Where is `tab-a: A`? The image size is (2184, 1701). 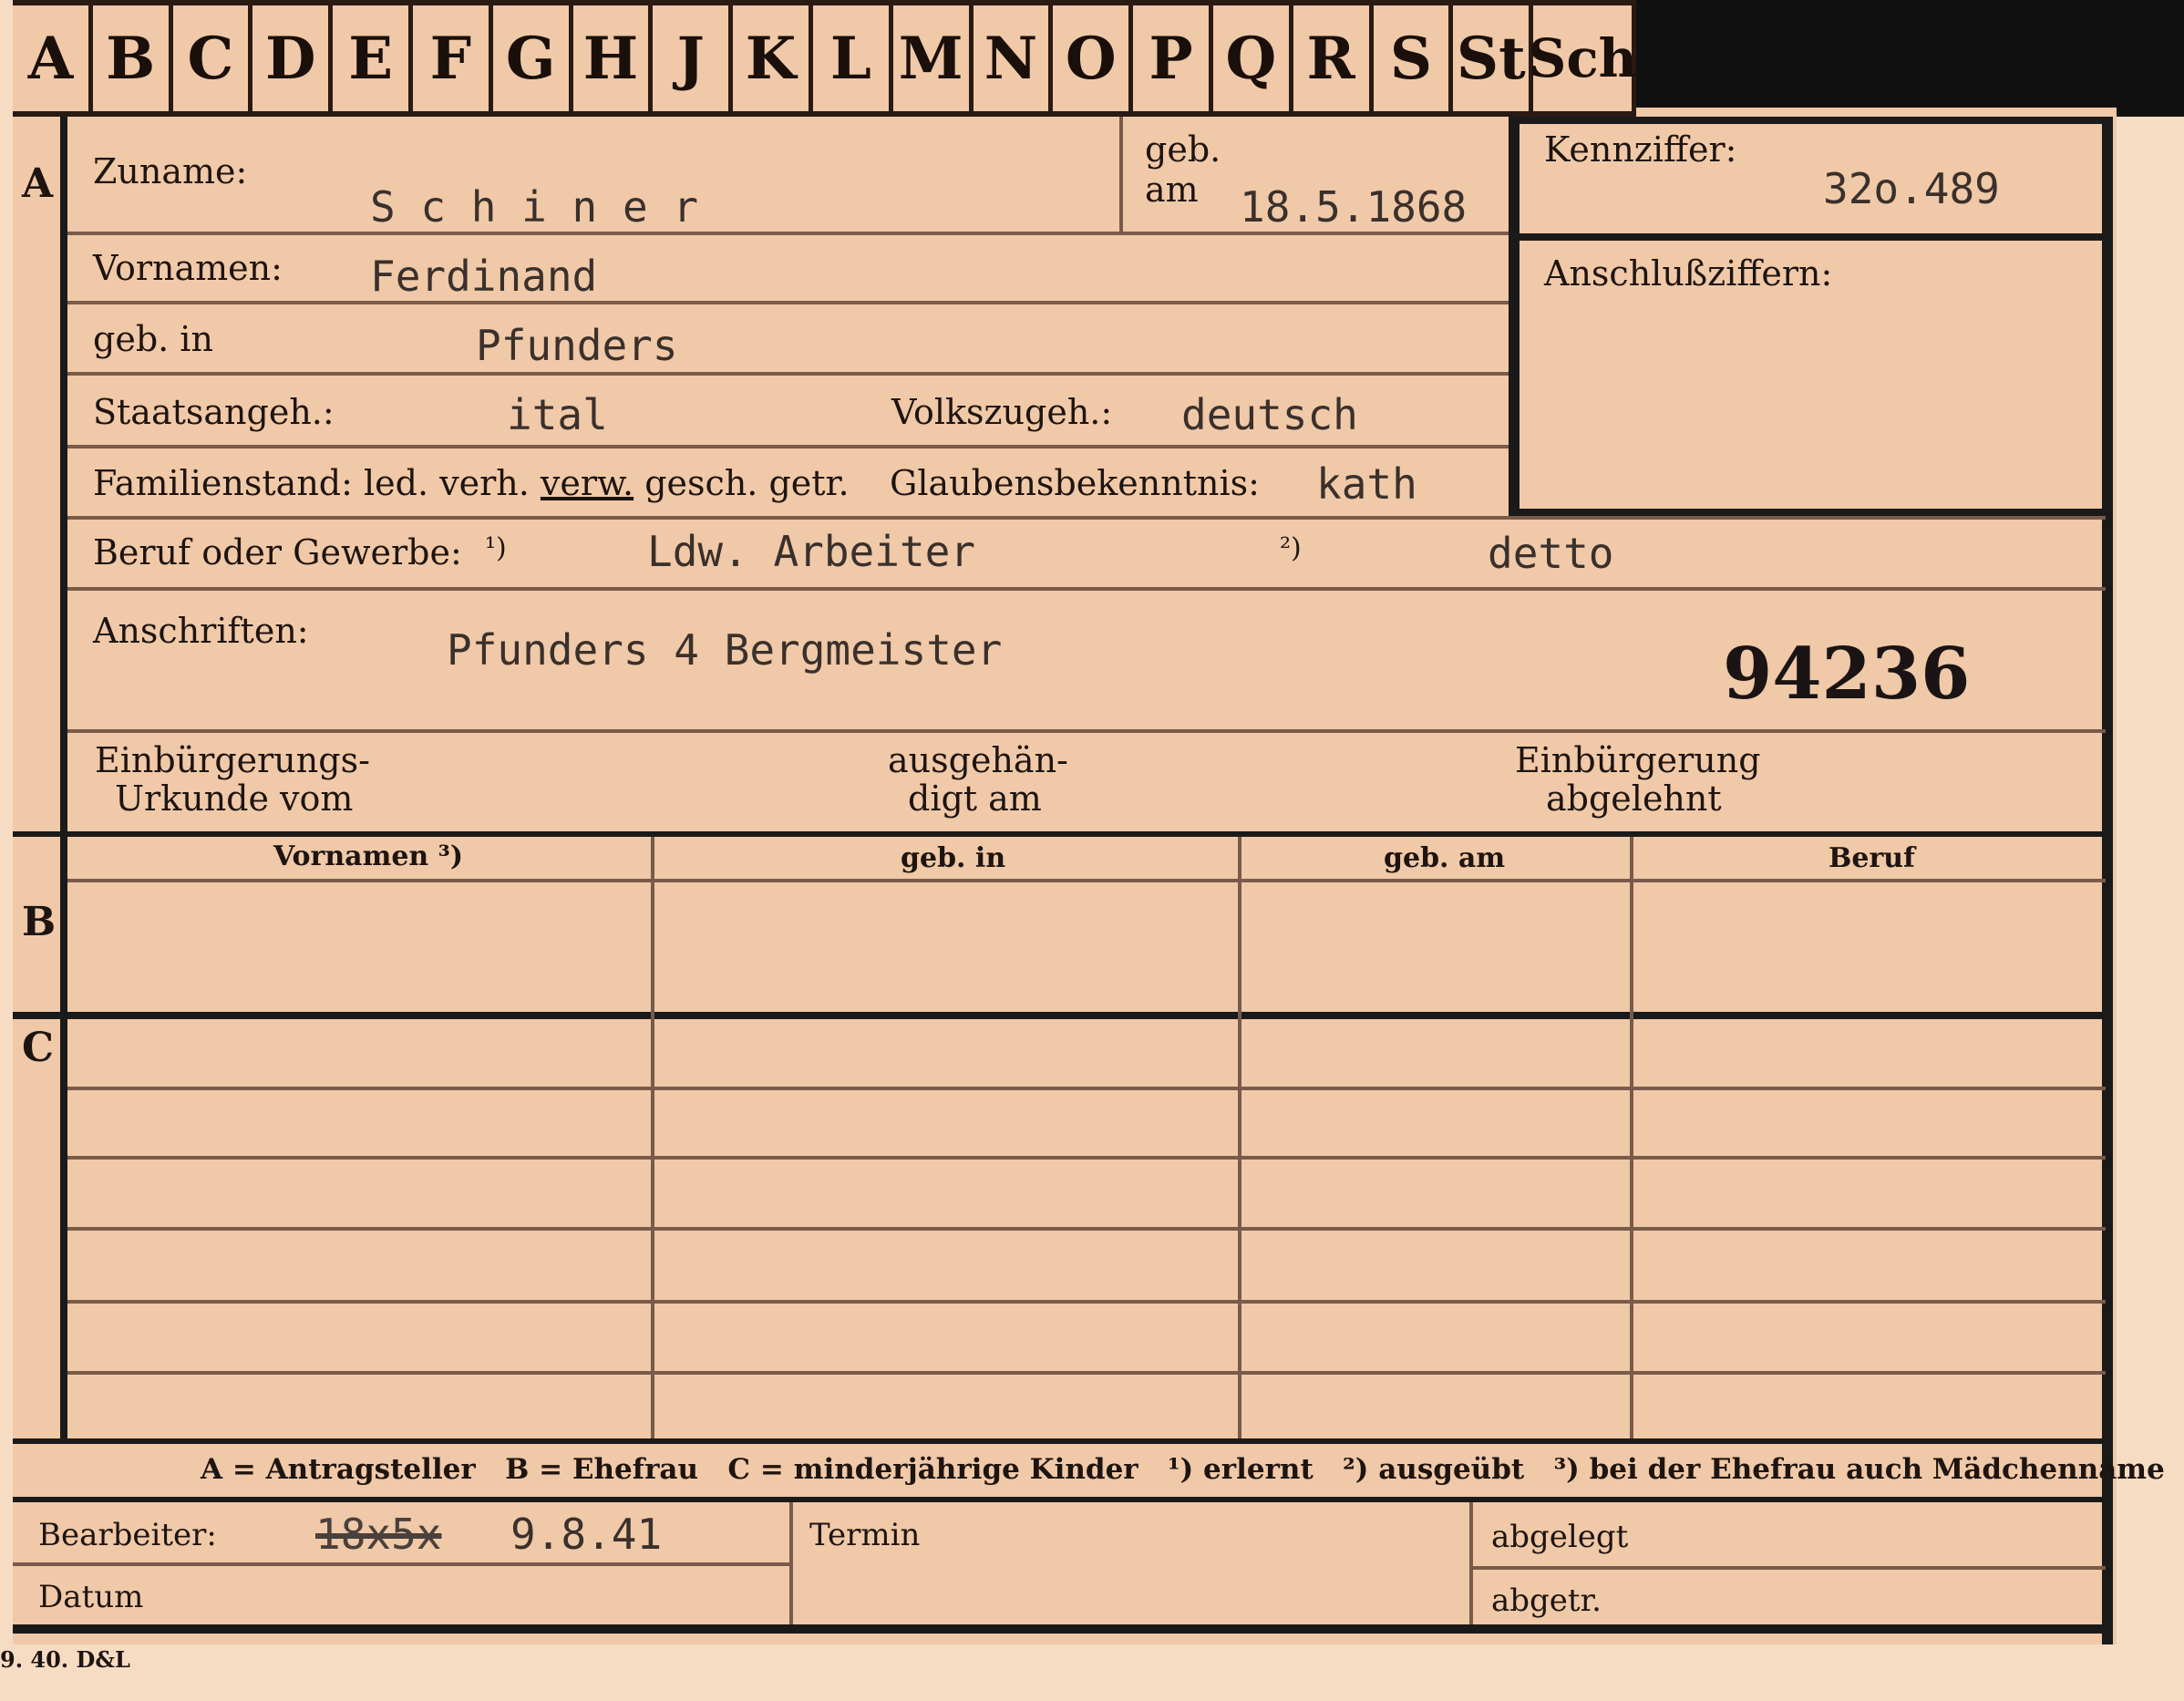
tab-a: A is located at coordinates (53, 58).